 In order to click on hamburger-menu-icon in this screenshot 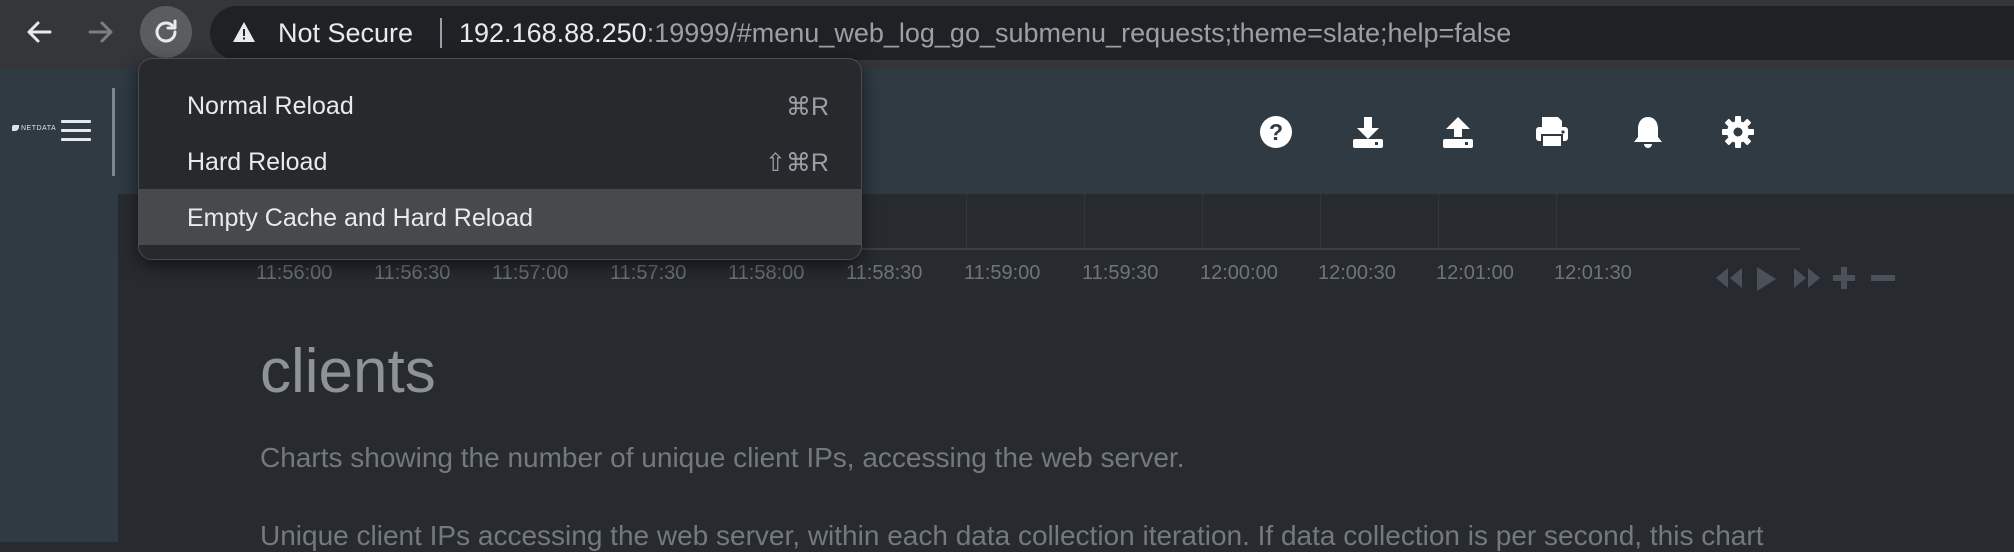, I will do `click(76, 131)`.